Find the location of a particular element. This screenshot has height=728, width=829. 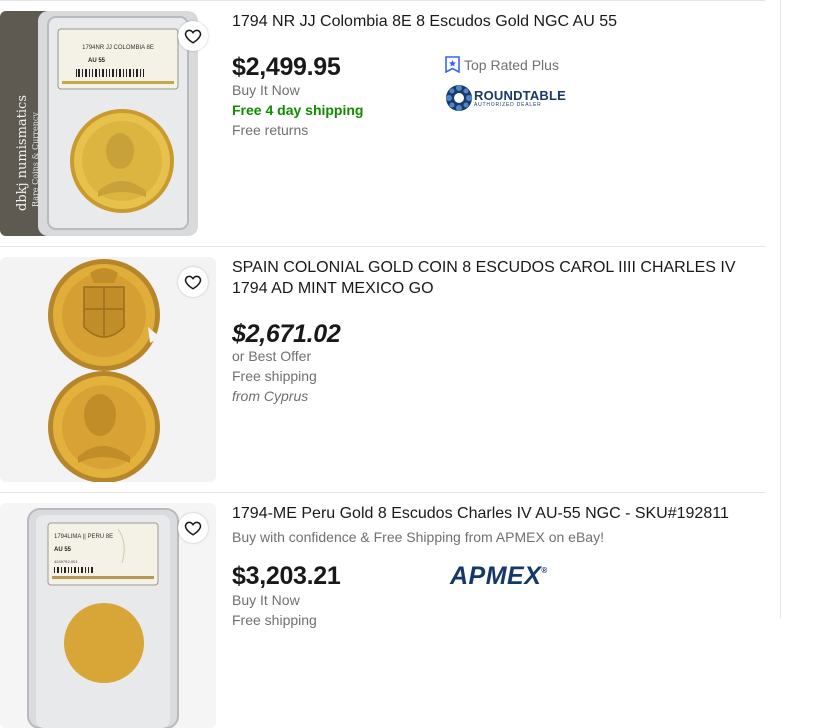

listing-image is located at coordinates (108, 369).